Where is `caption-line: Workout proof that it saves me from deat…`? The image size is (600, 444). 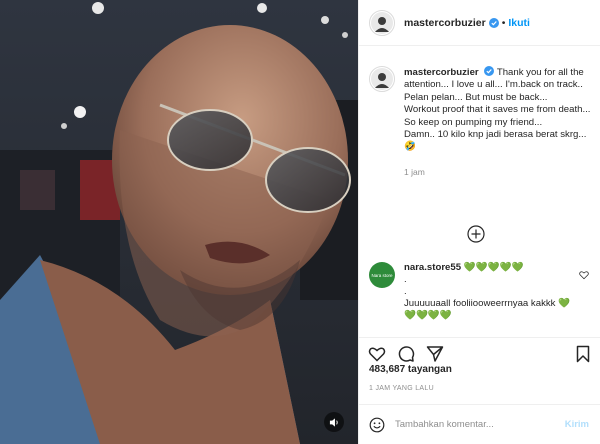 caption-line: Workout proof that it saves me from deat… is located at coordinates (497, 110).